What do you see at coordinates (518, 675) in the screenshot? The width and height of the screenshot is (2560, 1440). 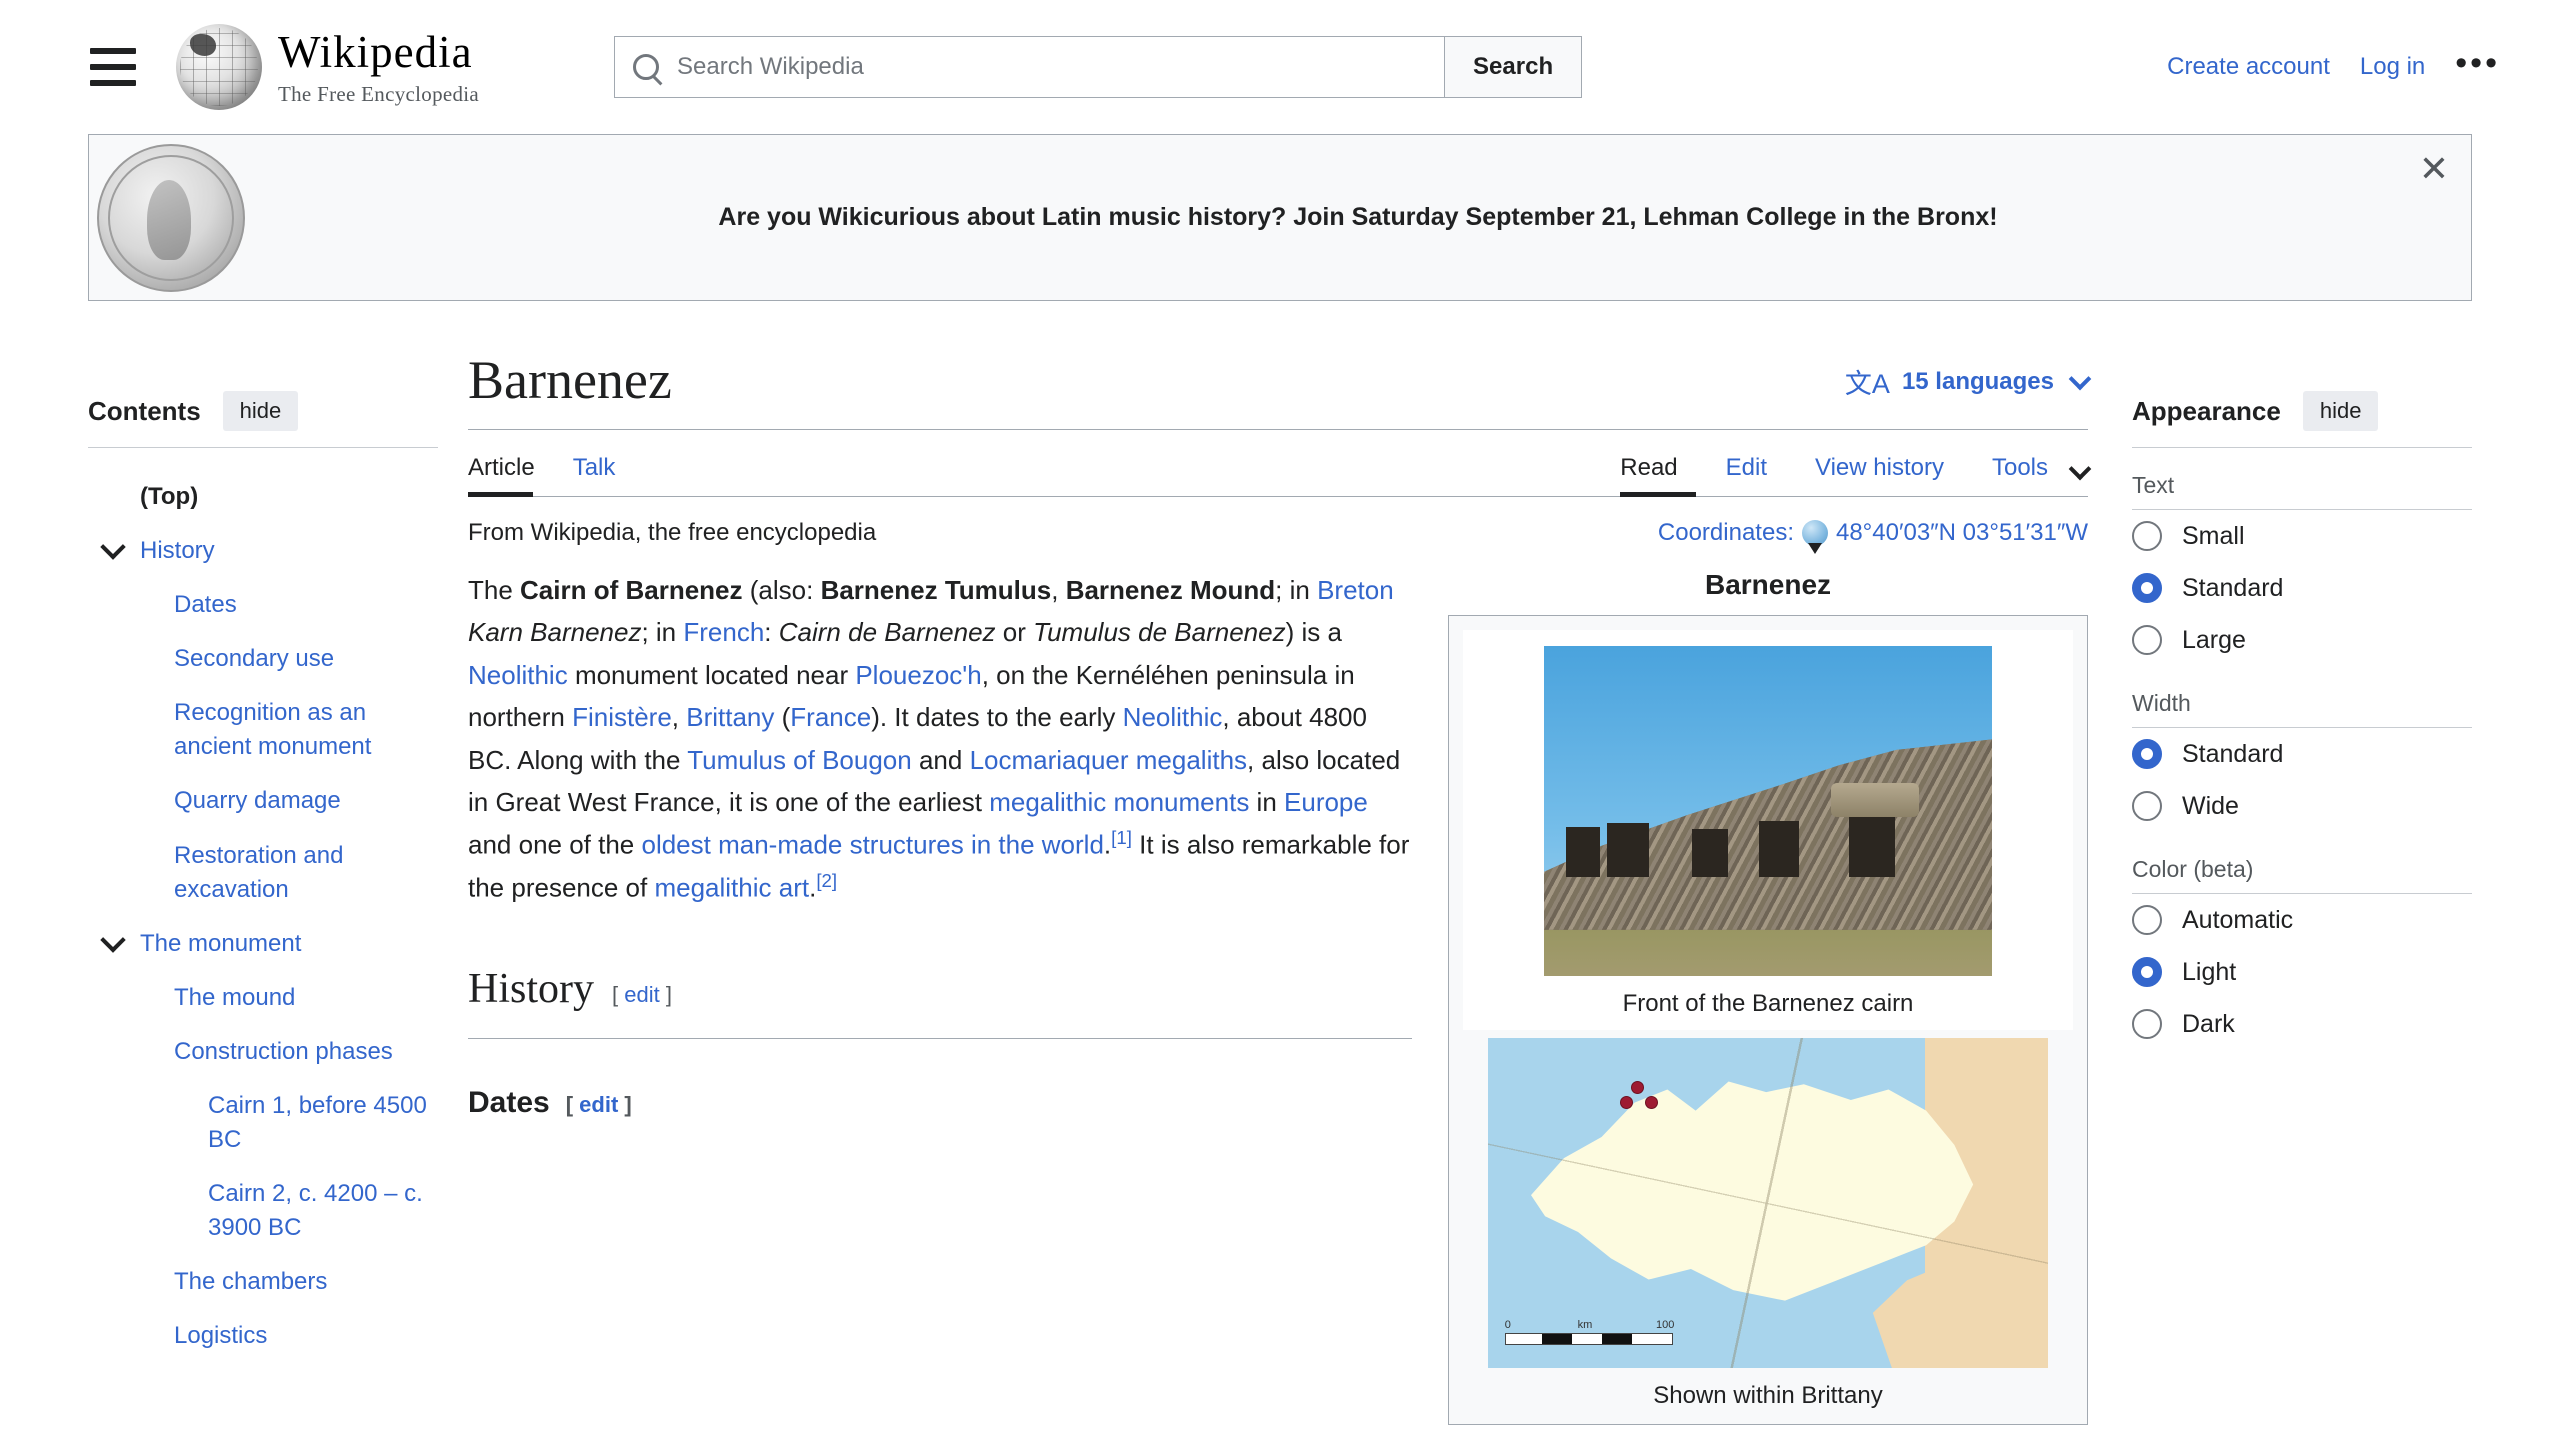 I see `link-neolithic: Neolithic` at bounding box center [518, 675].